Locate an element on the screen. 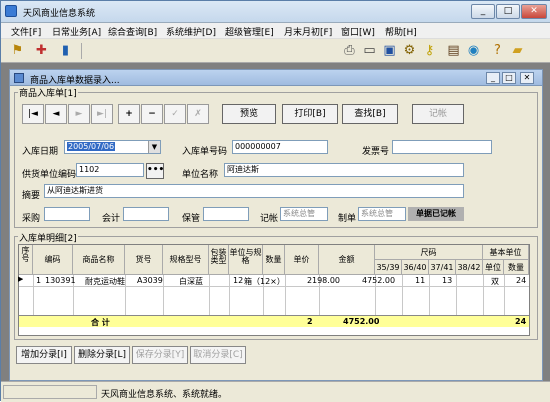  close-button: ✕ is located at coordinates (534, 11).